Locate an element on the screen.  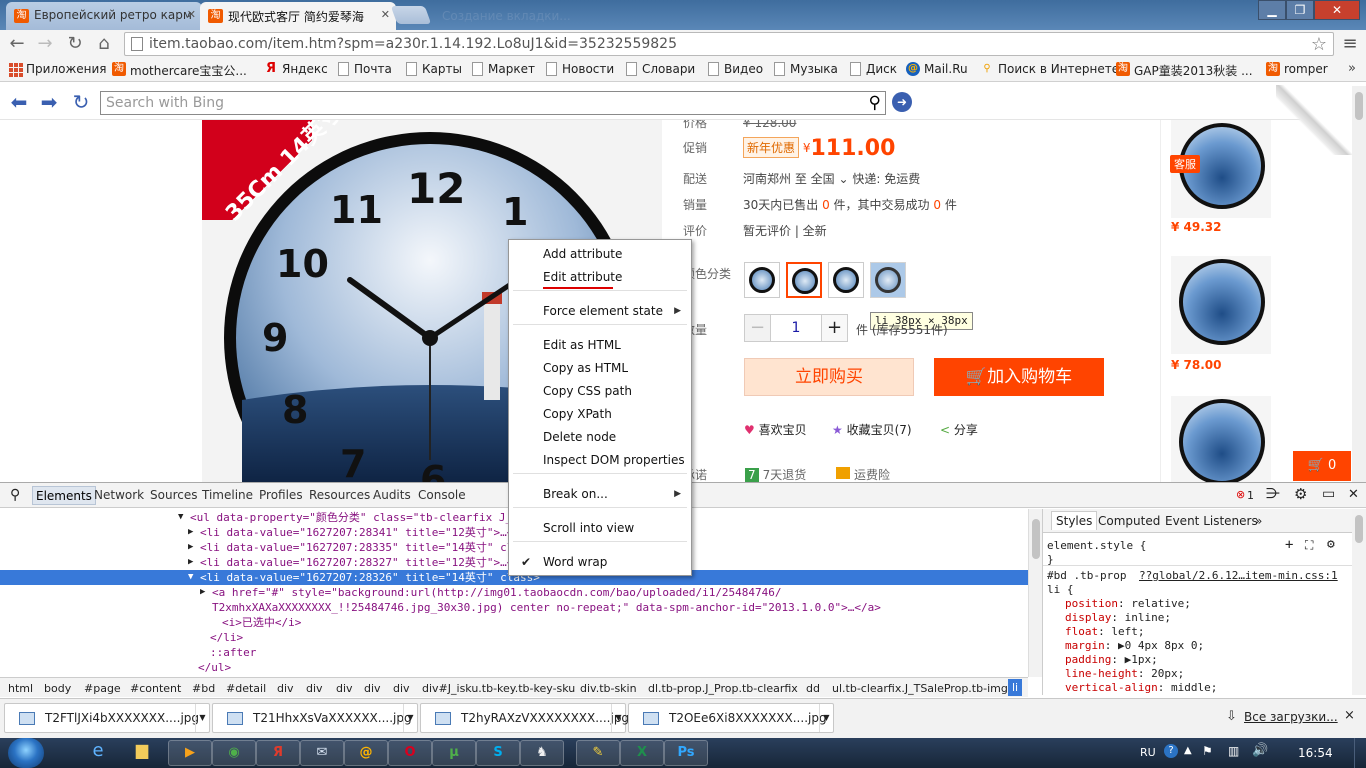
bookmark-disk: Диск is located at coordinates (872, 69).